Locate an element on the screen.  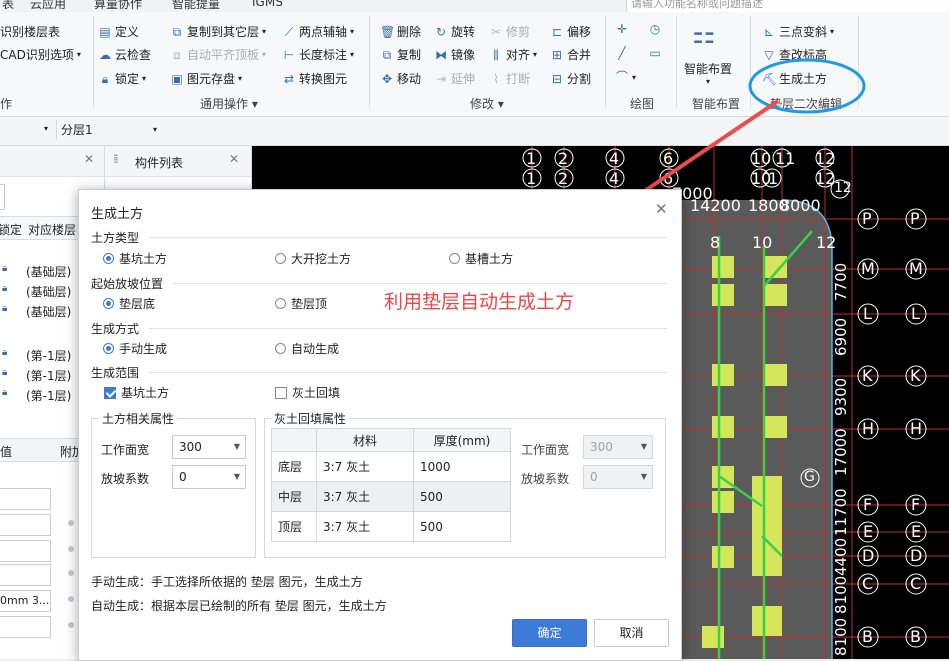
fill-slope-coef-select: 0 ▼ is located at coordinates (618, 477).